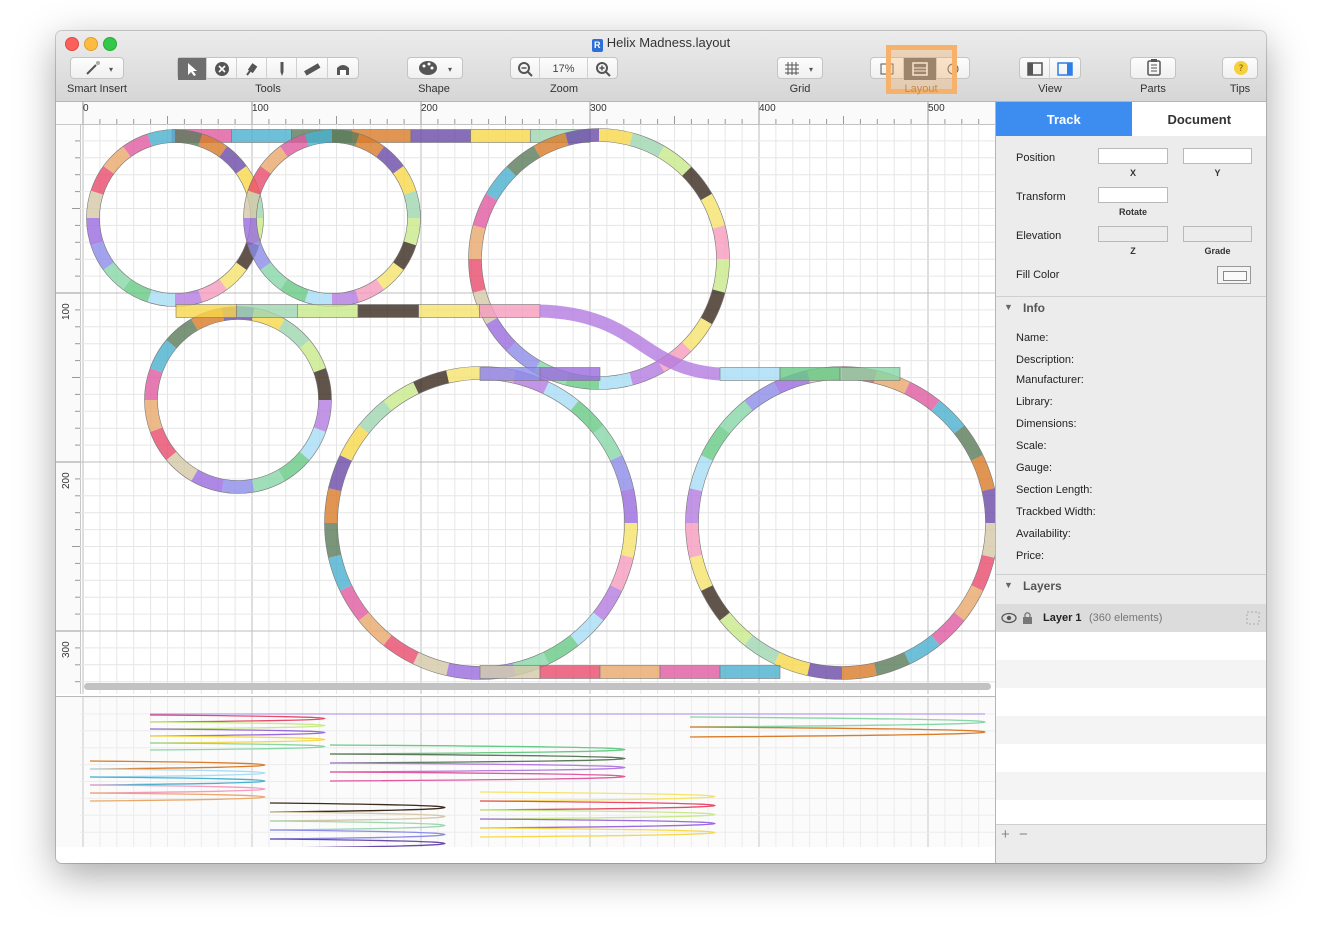 Image resolution: width=1322 pixels, height=944 pixels. Describe the element at coordinates (1131, 618) in the screenshot. I see `layer-row: Layer 1 (360 elements)` at that location.